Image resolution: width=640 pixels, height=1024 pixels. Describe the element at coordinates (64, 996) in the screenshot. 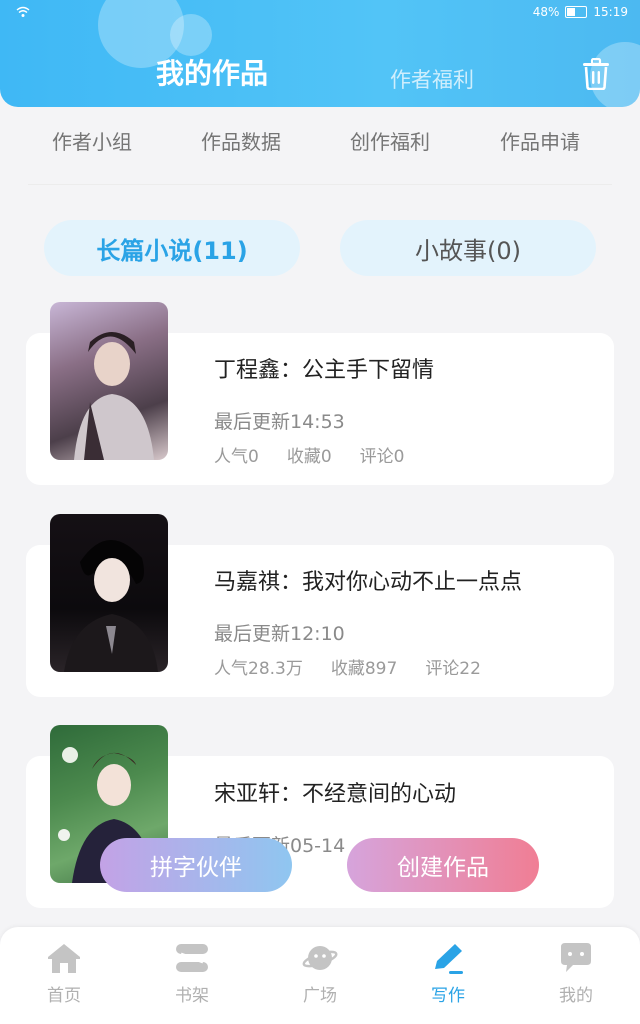

I see `nav-label: 首页` at that location.